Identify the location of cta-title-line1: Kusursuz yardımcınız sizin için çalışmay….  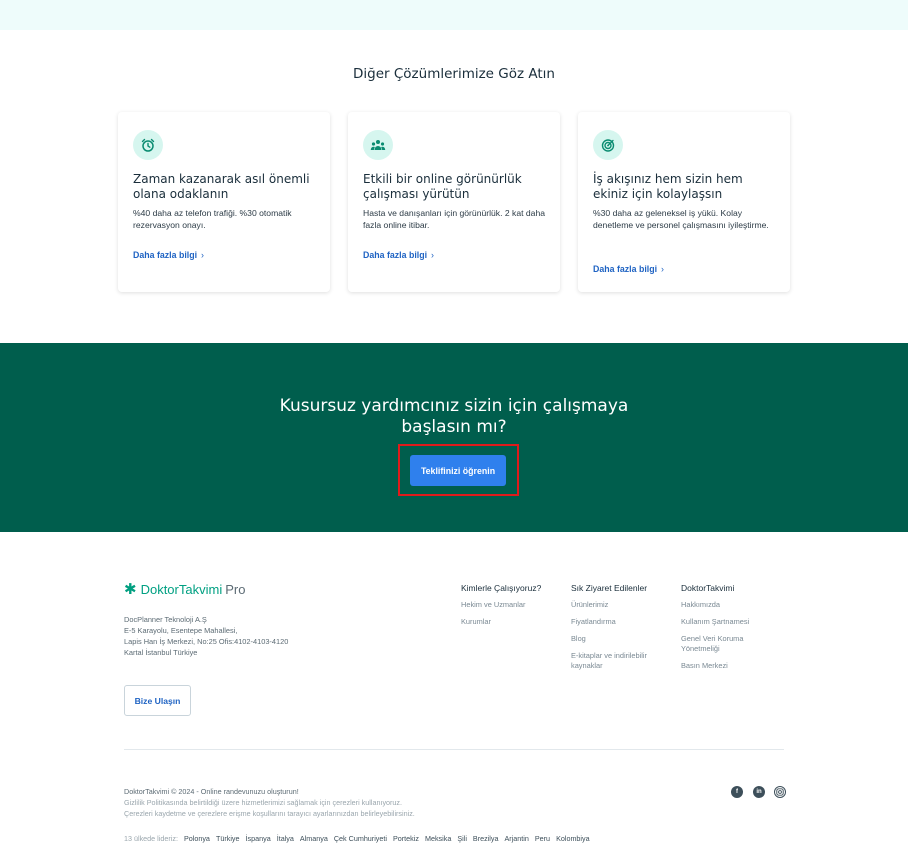
(454, 406).